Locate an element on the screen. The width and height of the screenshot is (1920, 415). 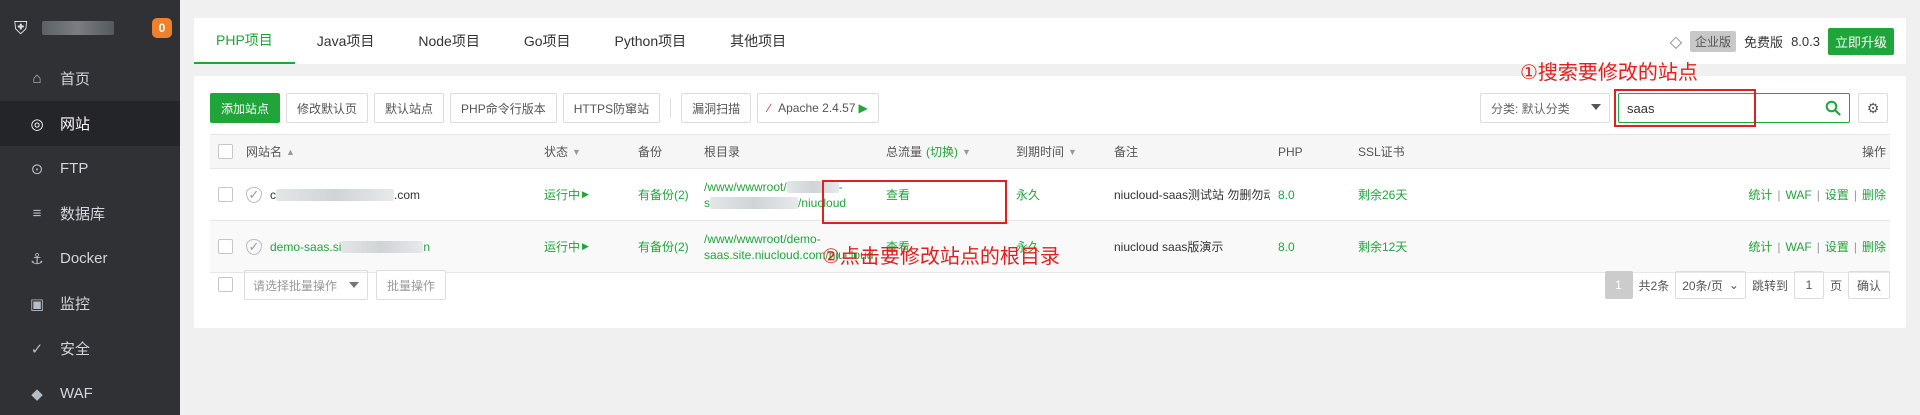
ftp-icon: ⊙ is located at coordinates (37, 169).